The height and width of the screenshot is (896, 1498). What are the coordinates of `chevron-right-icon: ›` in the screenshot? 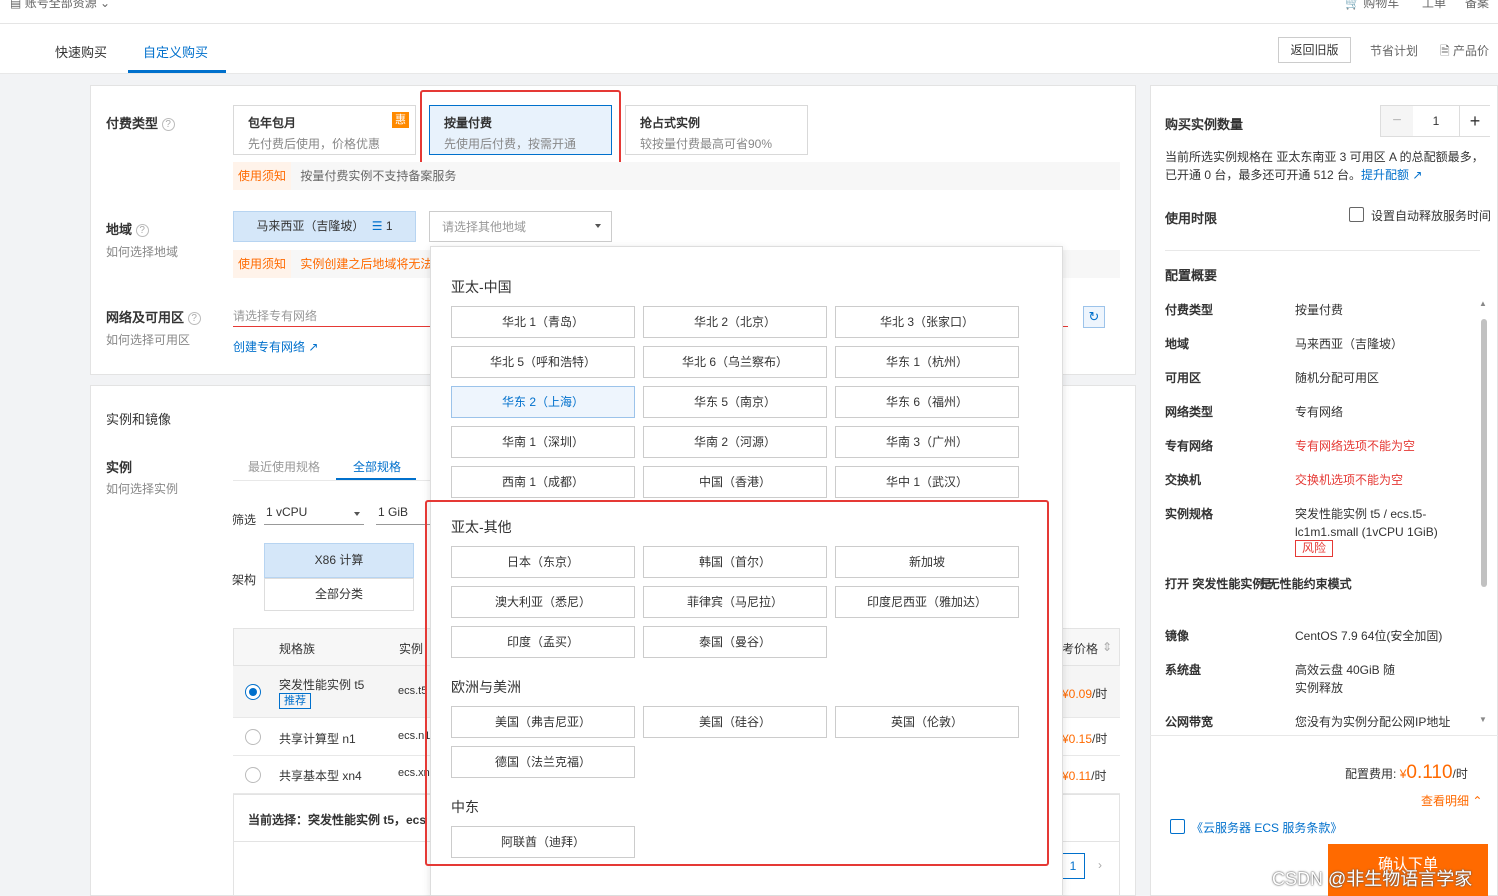 It's located at (1100, 865).